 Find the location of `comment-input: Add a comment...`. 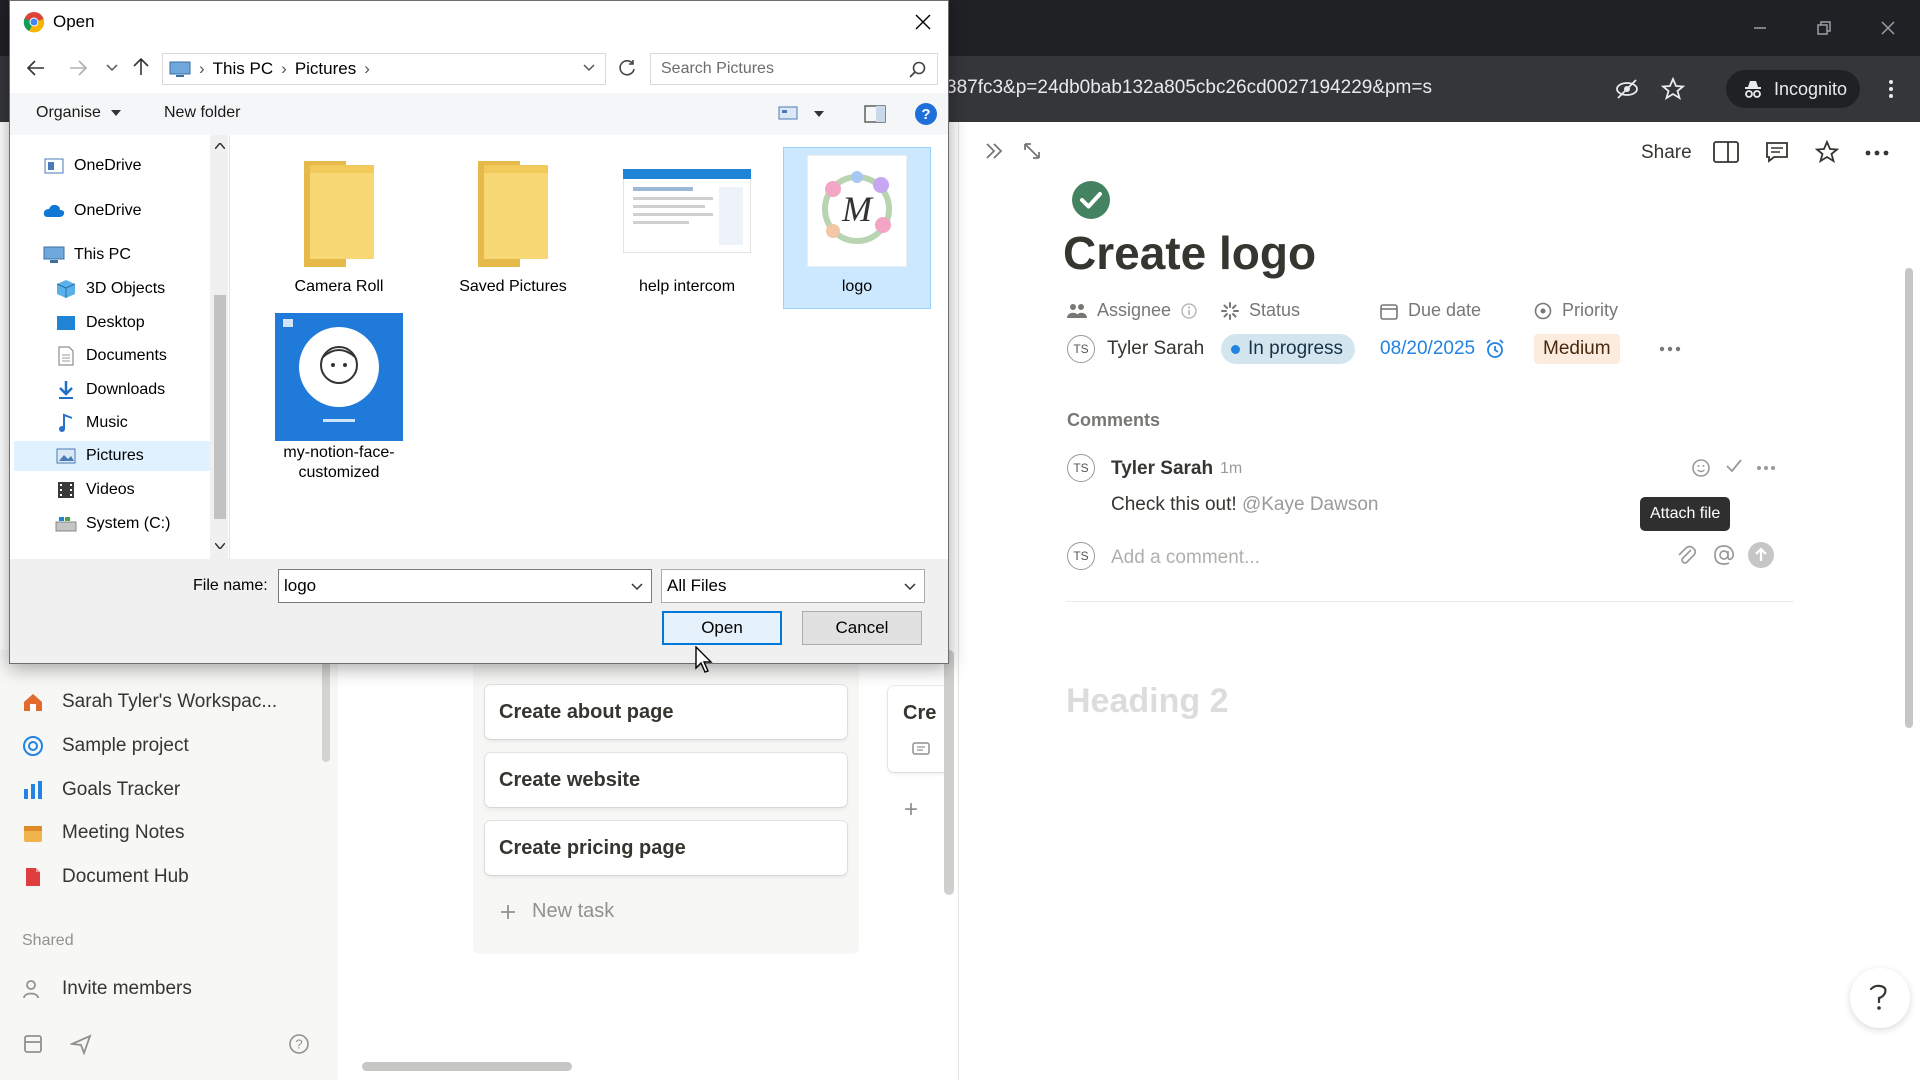

comment-input: Add a comment... is located at coordinates (1185, 558).